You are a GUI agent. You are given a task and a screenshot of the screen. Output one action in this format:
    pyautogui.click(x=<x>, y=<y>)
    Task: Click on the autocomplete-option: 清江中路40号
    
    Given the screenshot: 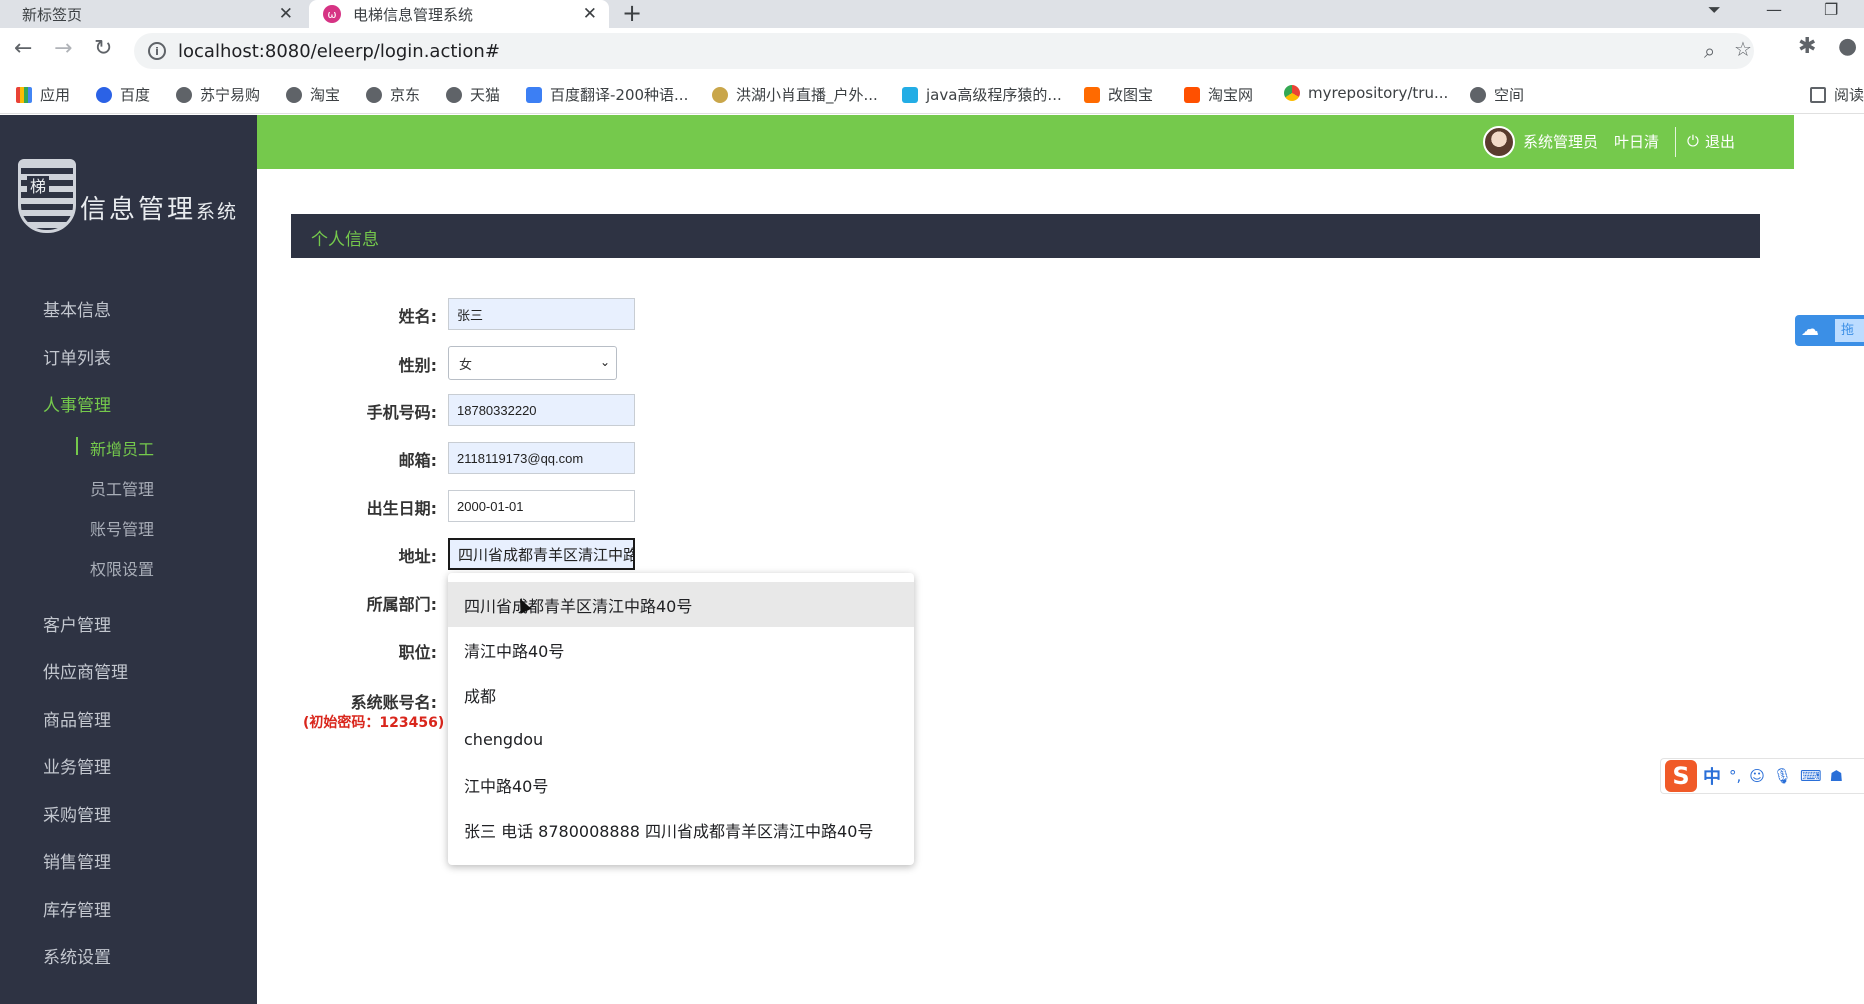 What is the action you would take?
    pyautogui.click(x=681, y=649)
    